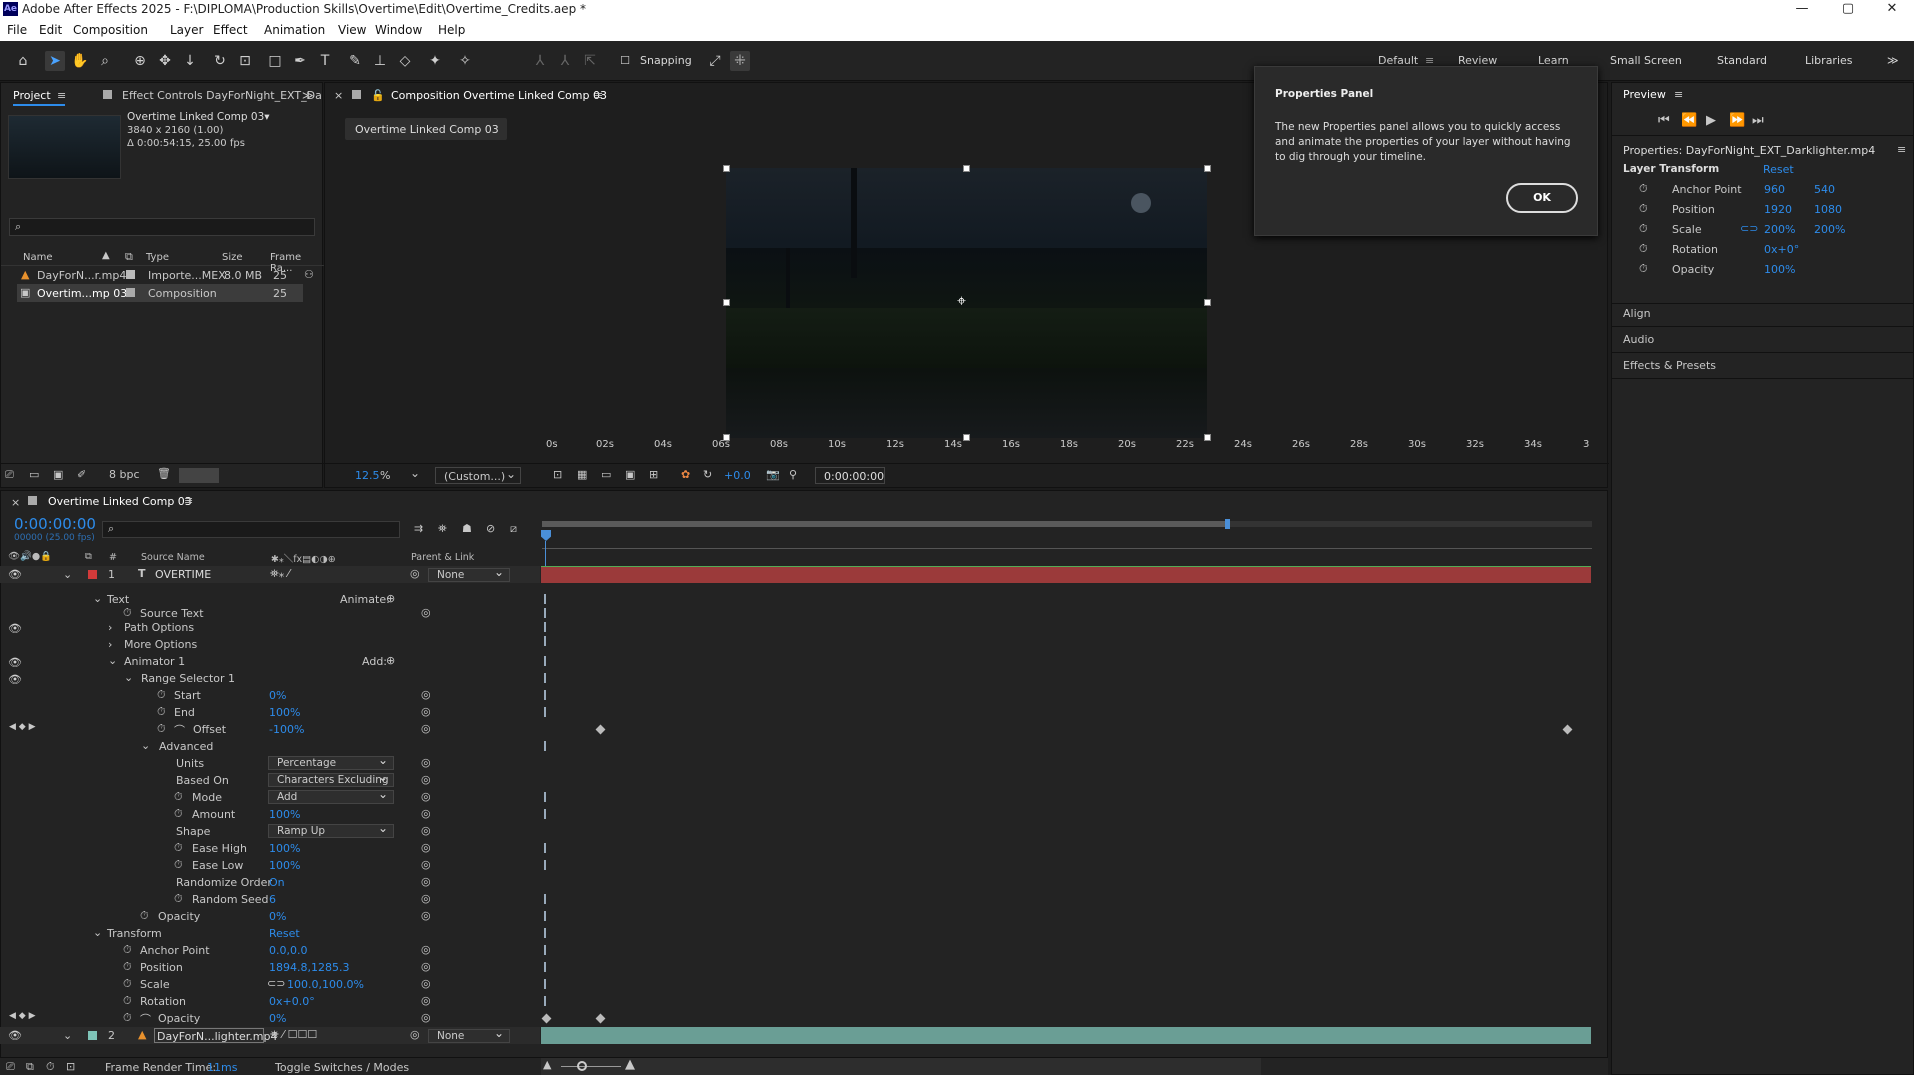  Describe the element at coordinates (1893, 60) in the screenshot. I see `workspace-overflow-icon: ≫` at that location.